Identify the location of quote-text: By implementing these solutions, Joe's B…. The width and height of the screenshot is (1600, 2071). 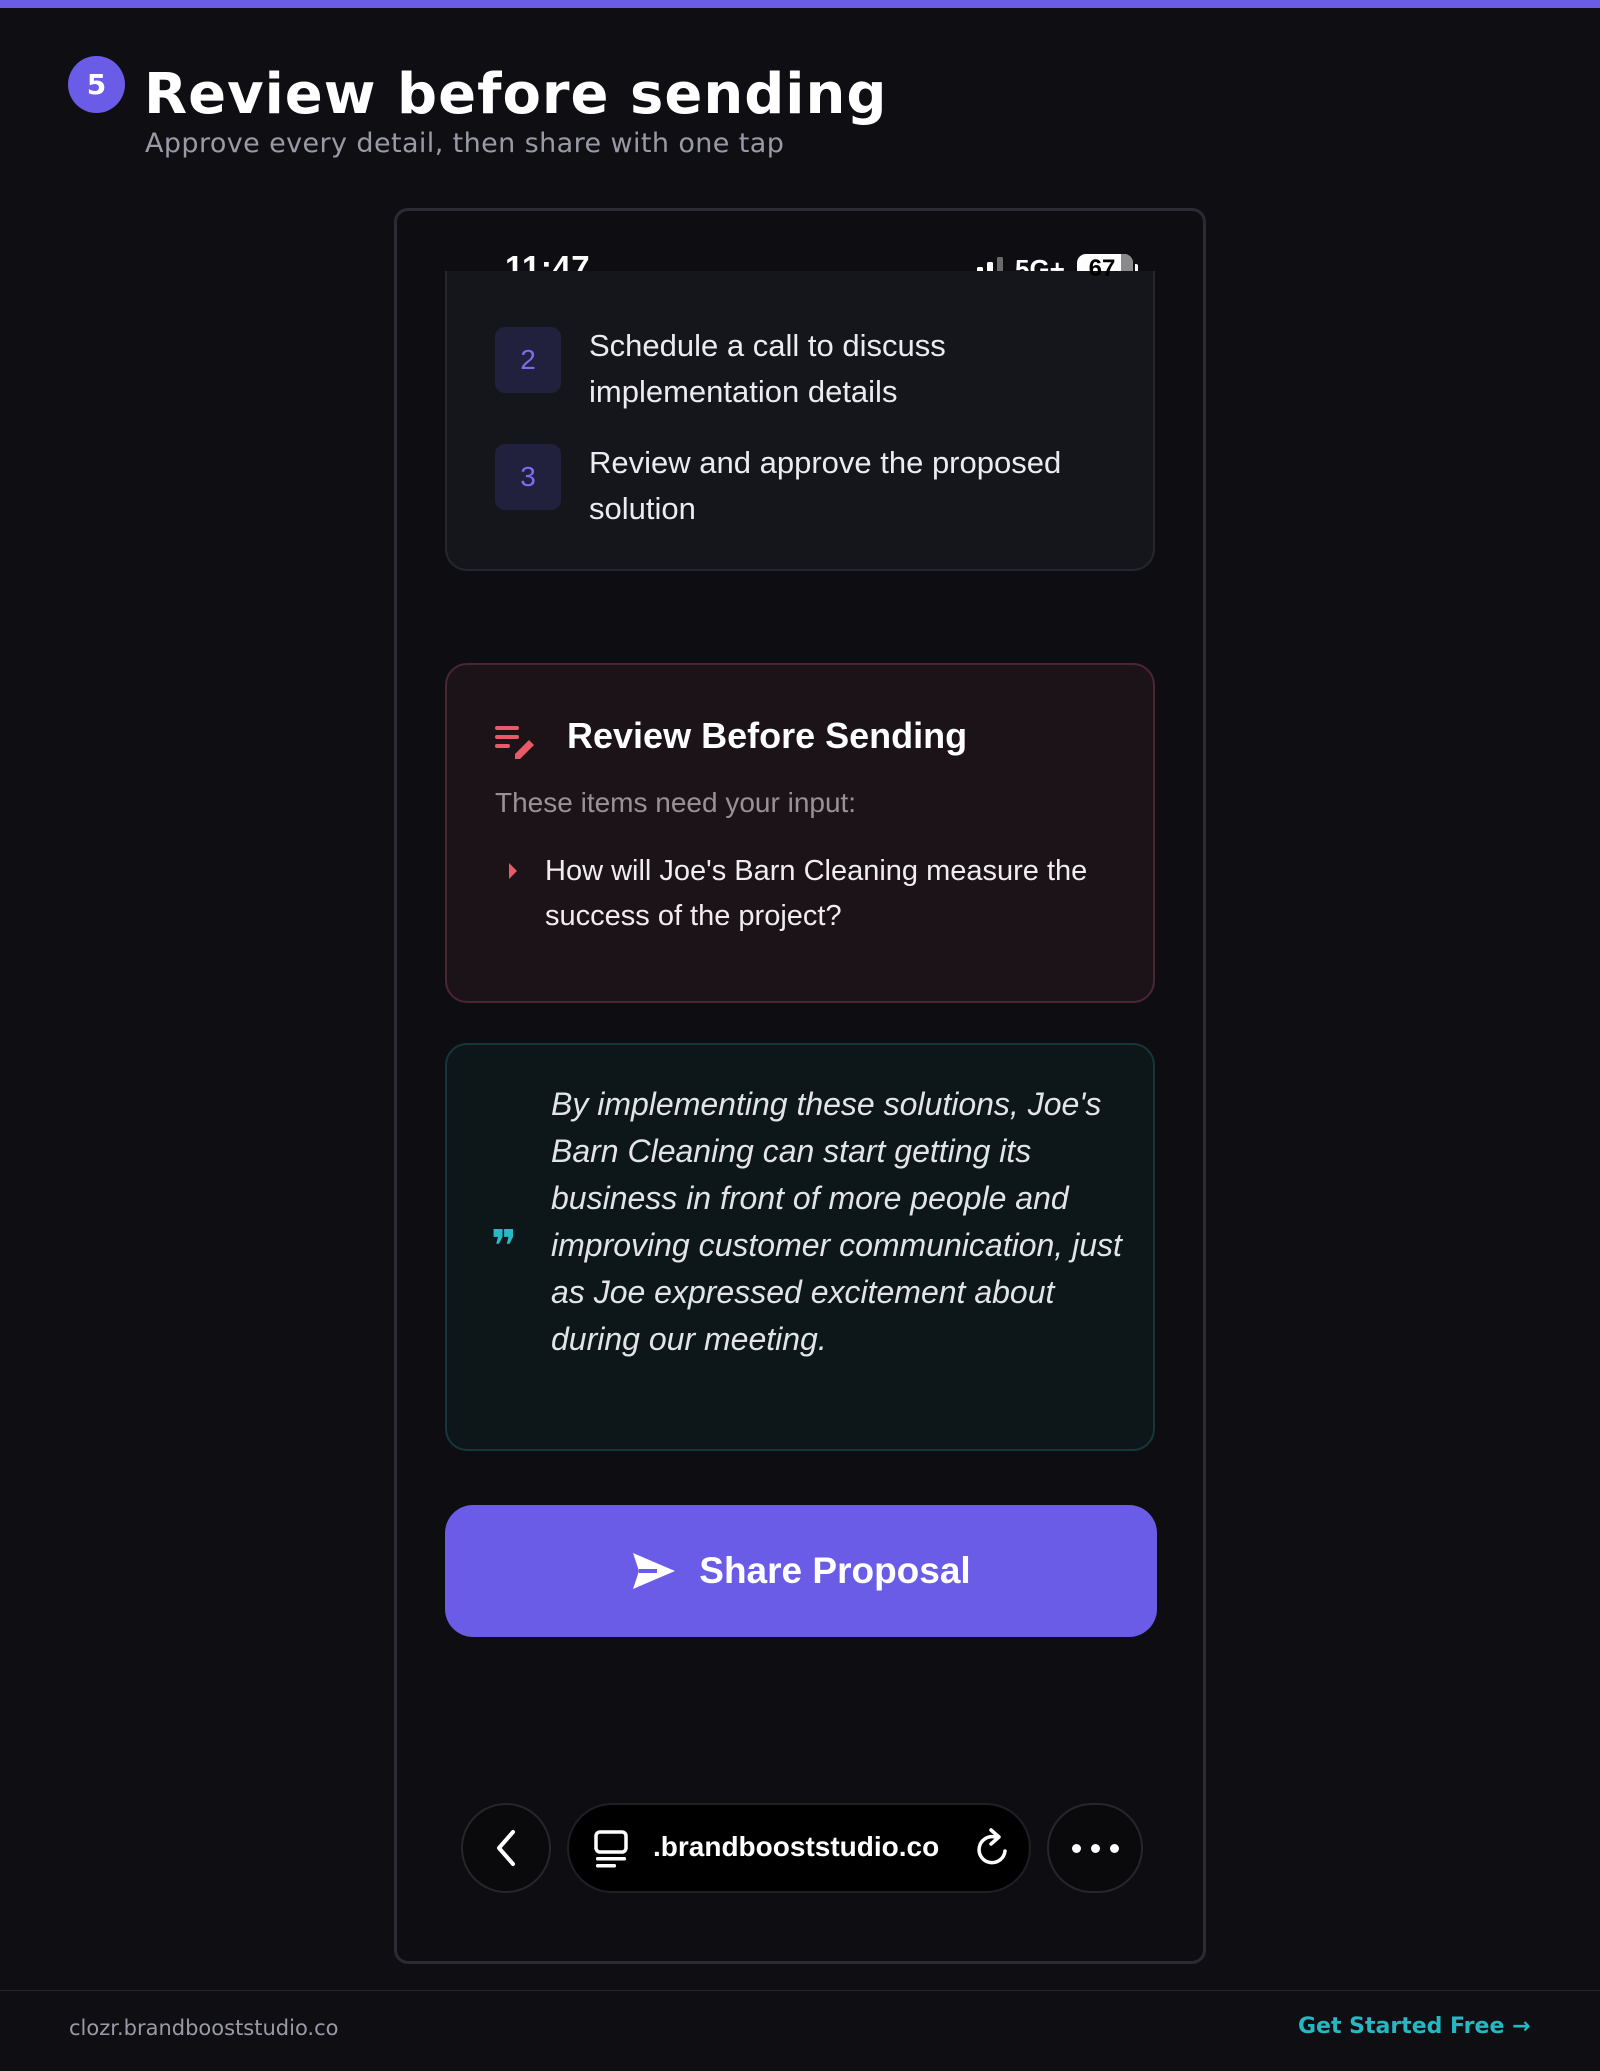
(836, 1221).